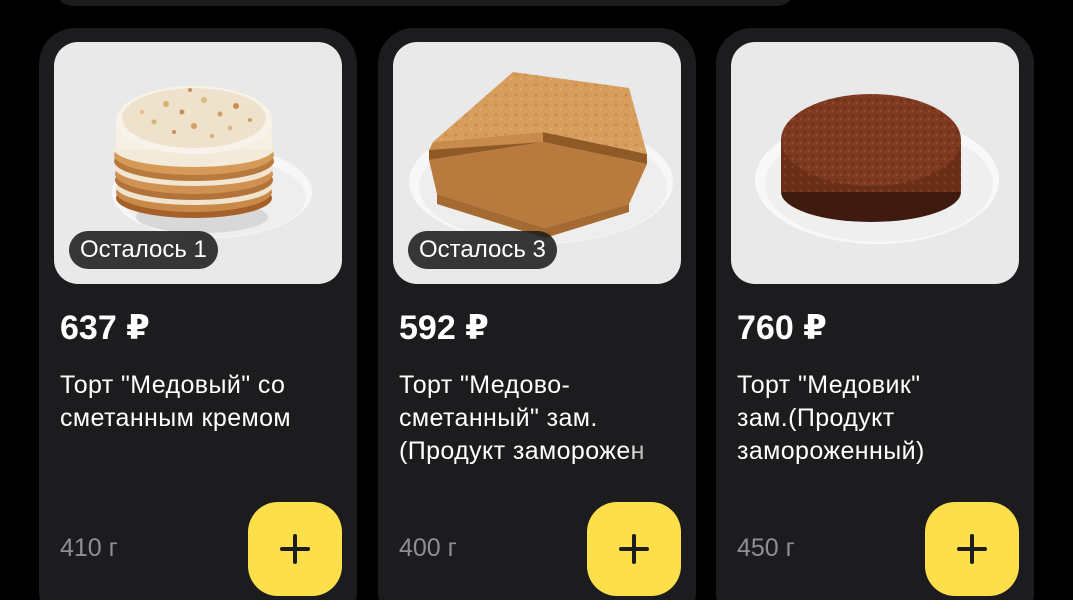  I want to click on product-image: Осталось 1, so click(198, 163).